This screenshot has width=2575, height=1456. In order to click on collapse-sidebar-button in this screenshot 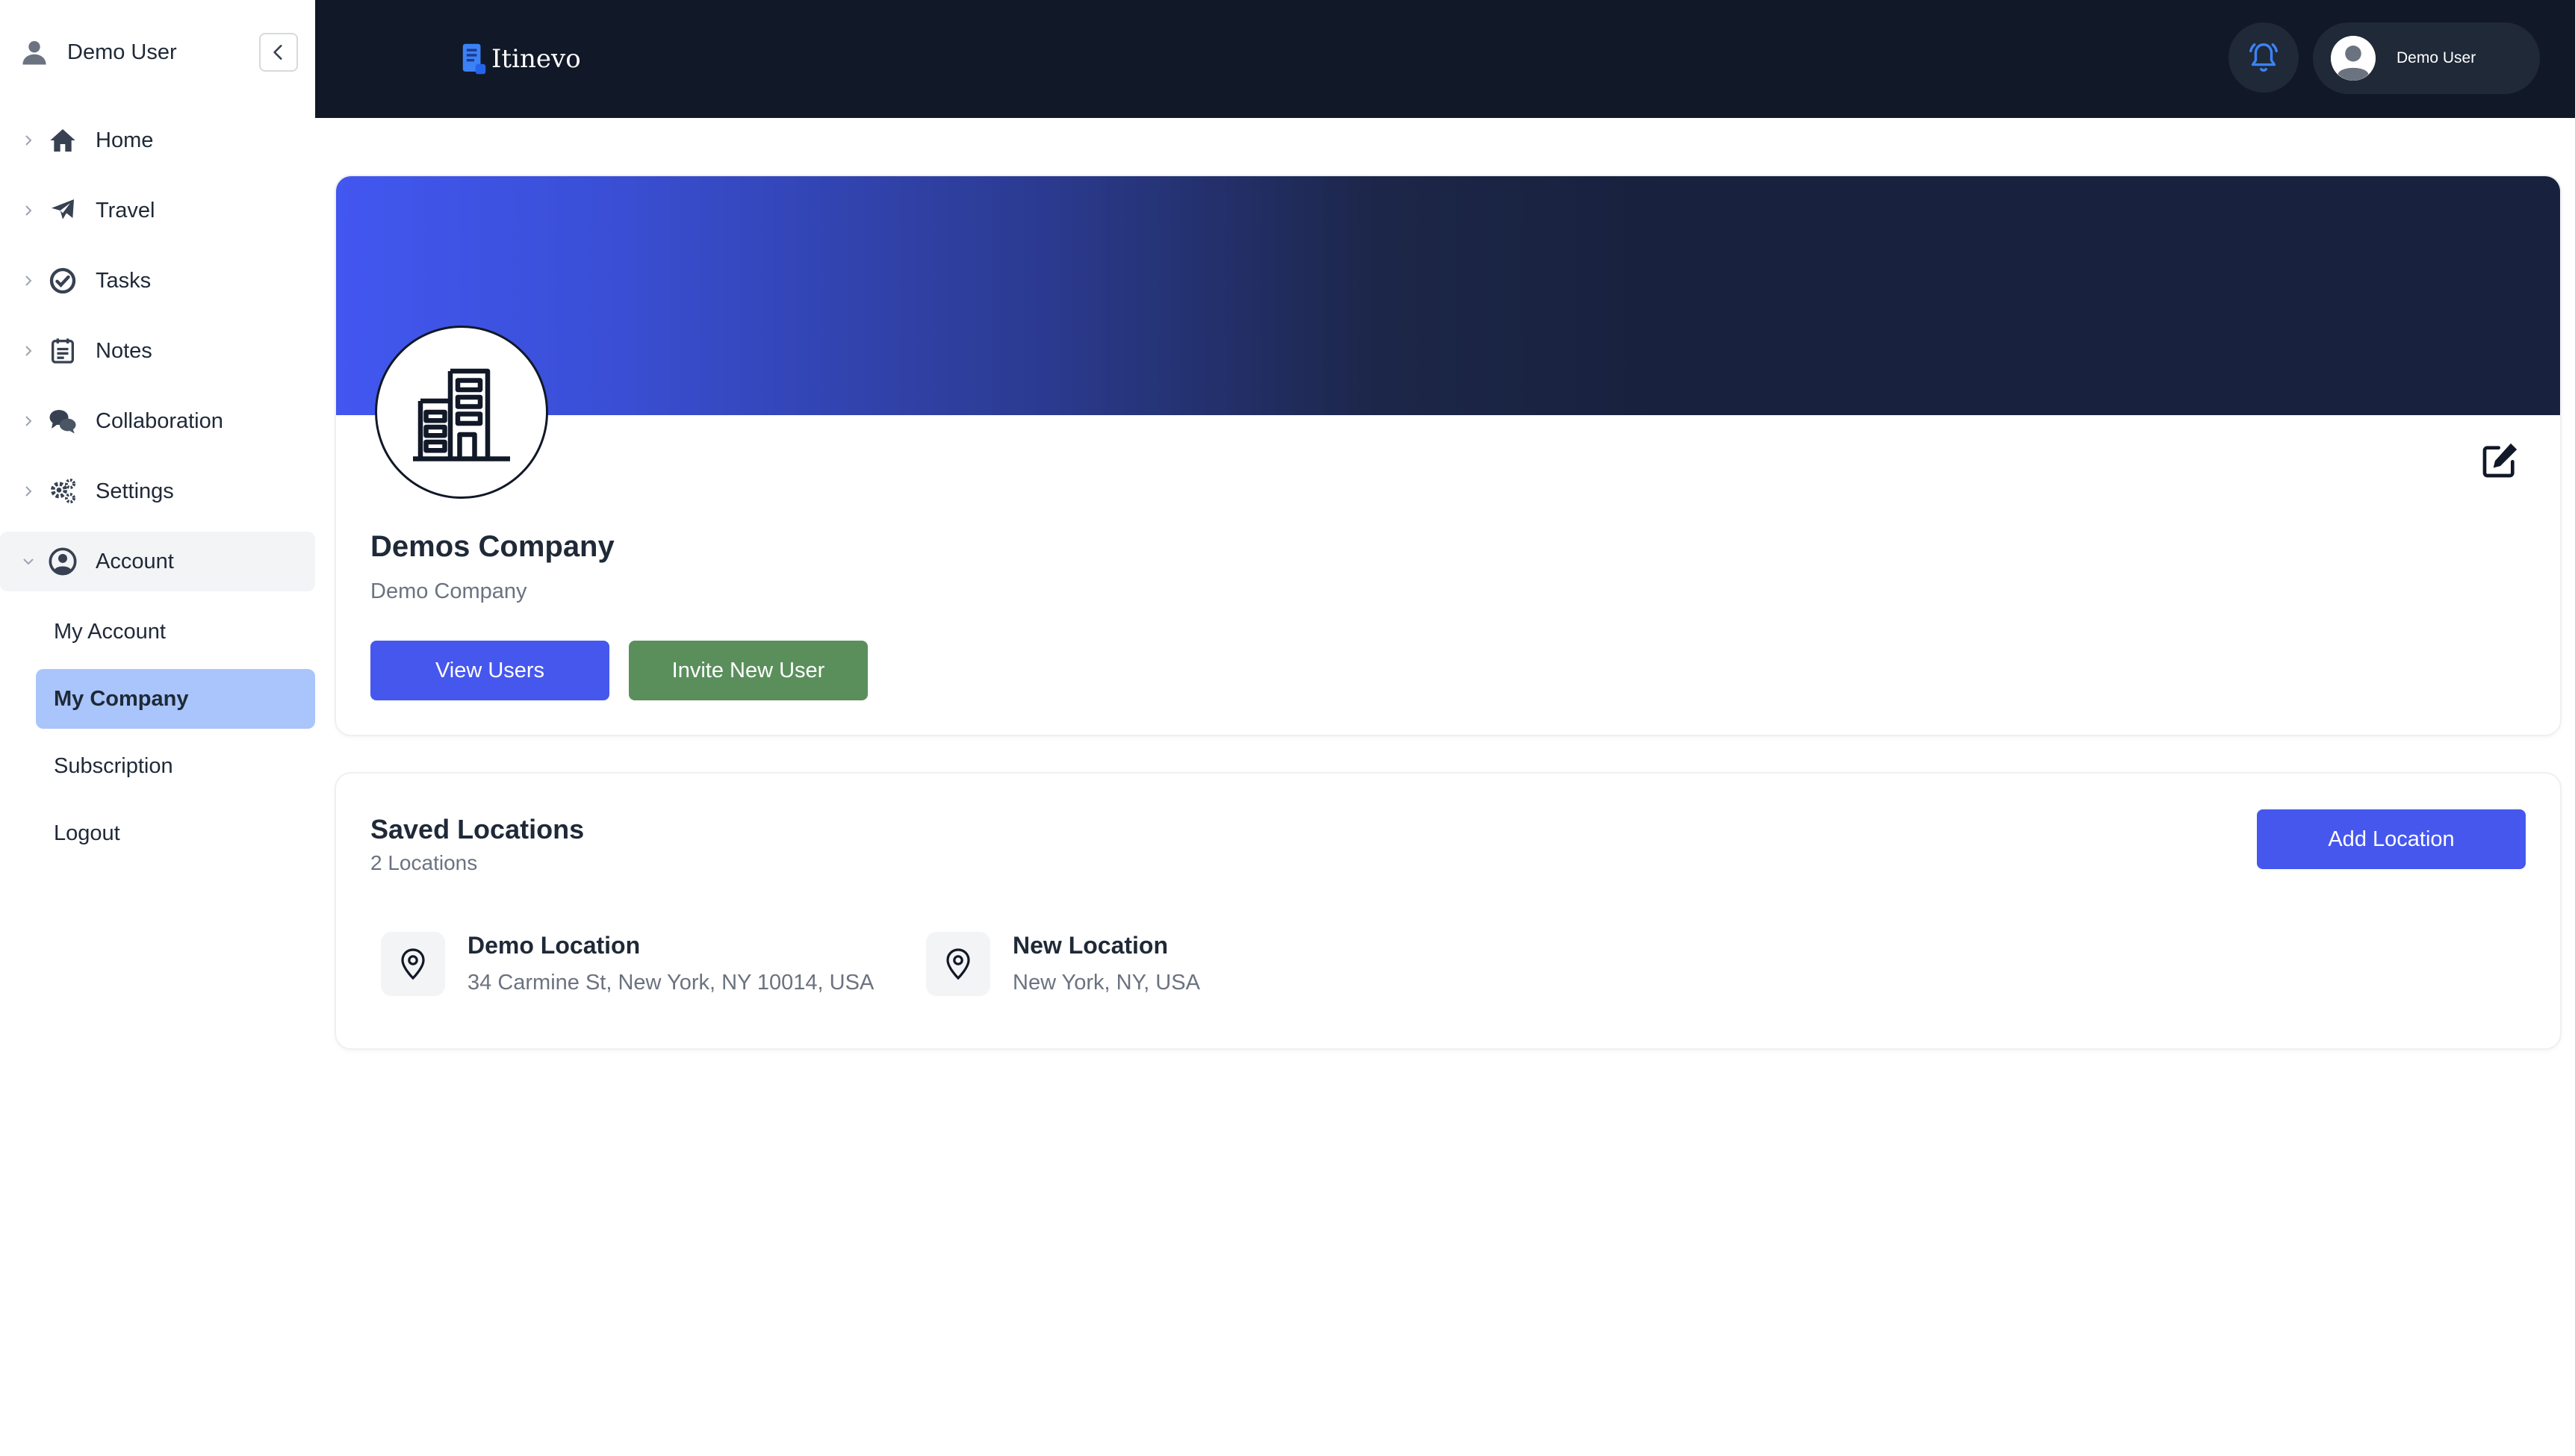, I will do `click(278, 52)`.